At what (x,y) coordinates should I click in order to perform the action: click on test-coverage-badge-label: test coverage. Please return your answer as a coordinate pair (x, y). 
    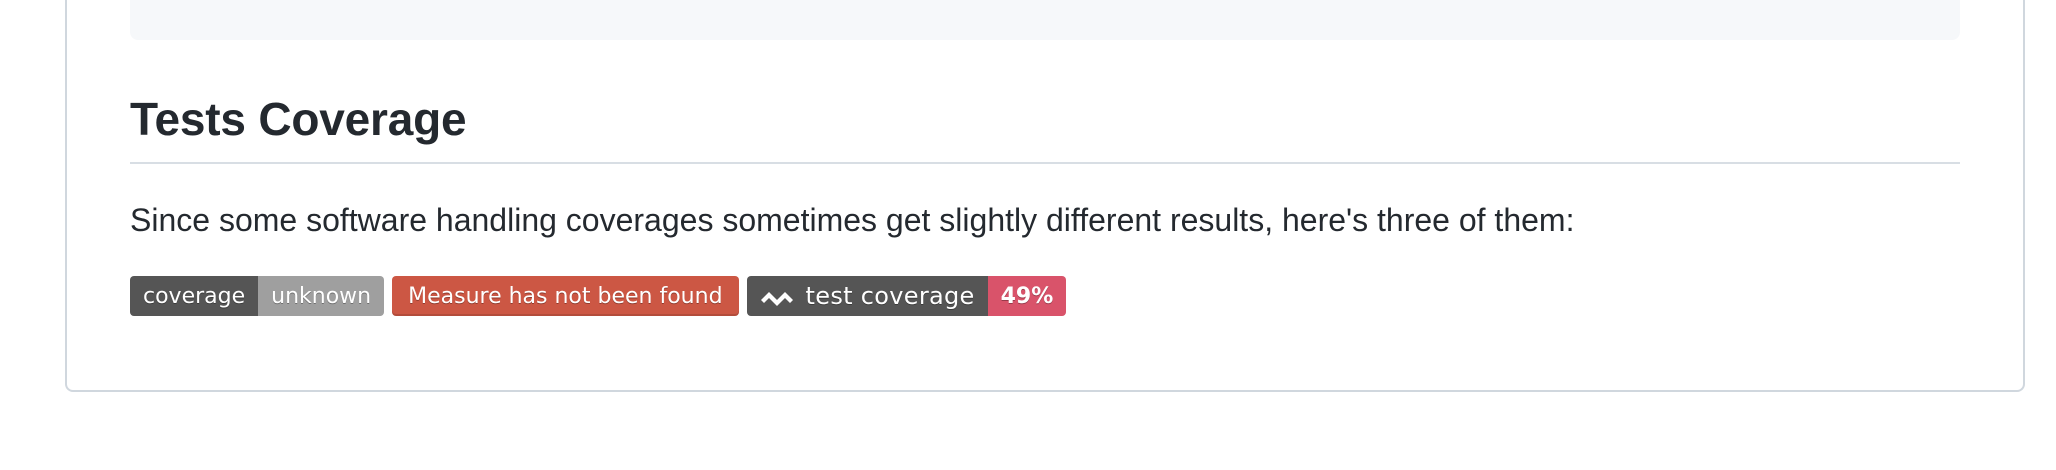
    Looking at the image, I should click on (890, 296).